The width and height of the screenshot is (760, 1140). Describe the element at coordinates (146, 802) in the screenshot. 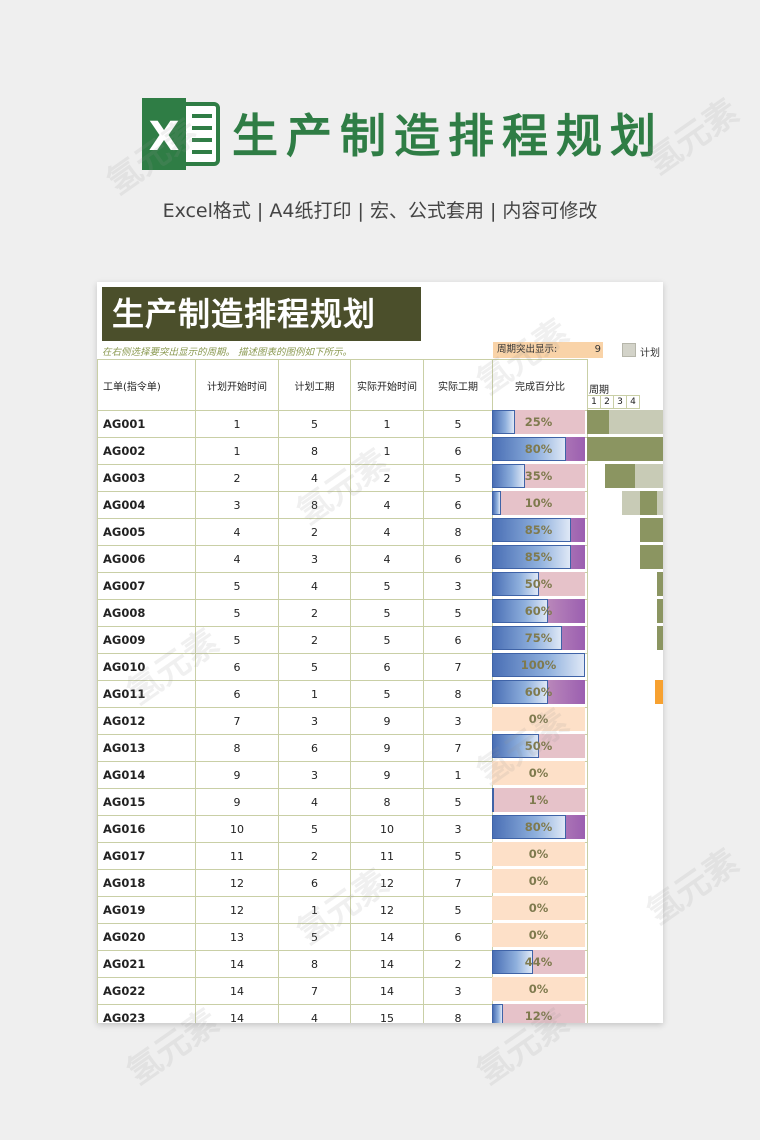

I see `work-order-cell: AG015` at that location.